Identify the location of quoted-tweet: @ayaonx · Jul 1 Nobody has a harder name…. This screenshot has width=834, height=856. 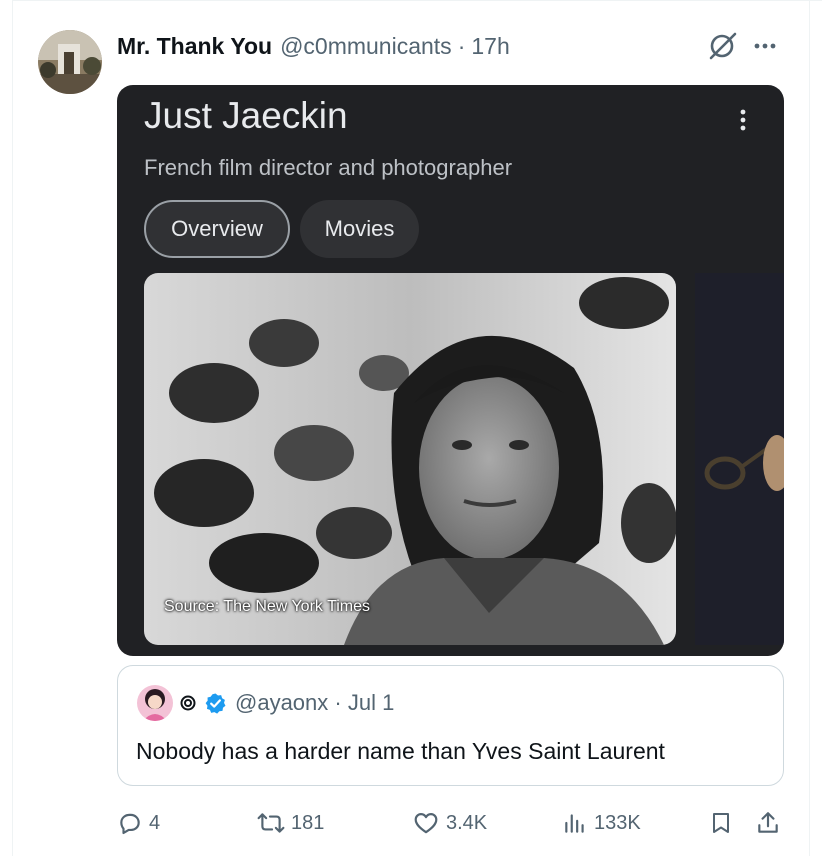
(450, 725).